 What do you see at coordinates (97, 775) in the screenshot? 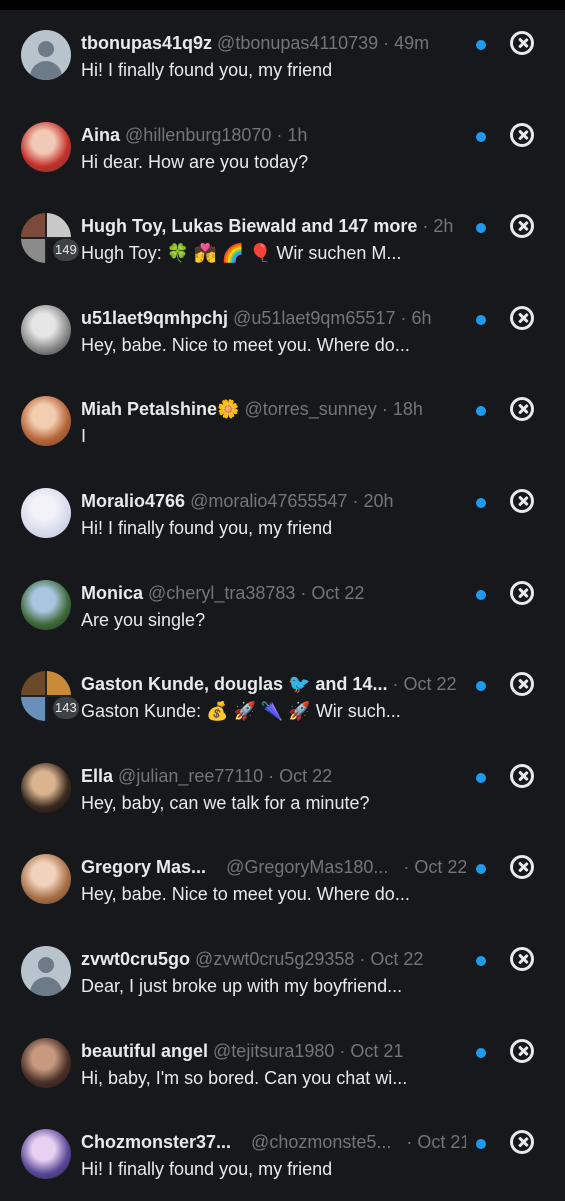
I see `conversation-name: Ella` at bounding box center [97, 775].